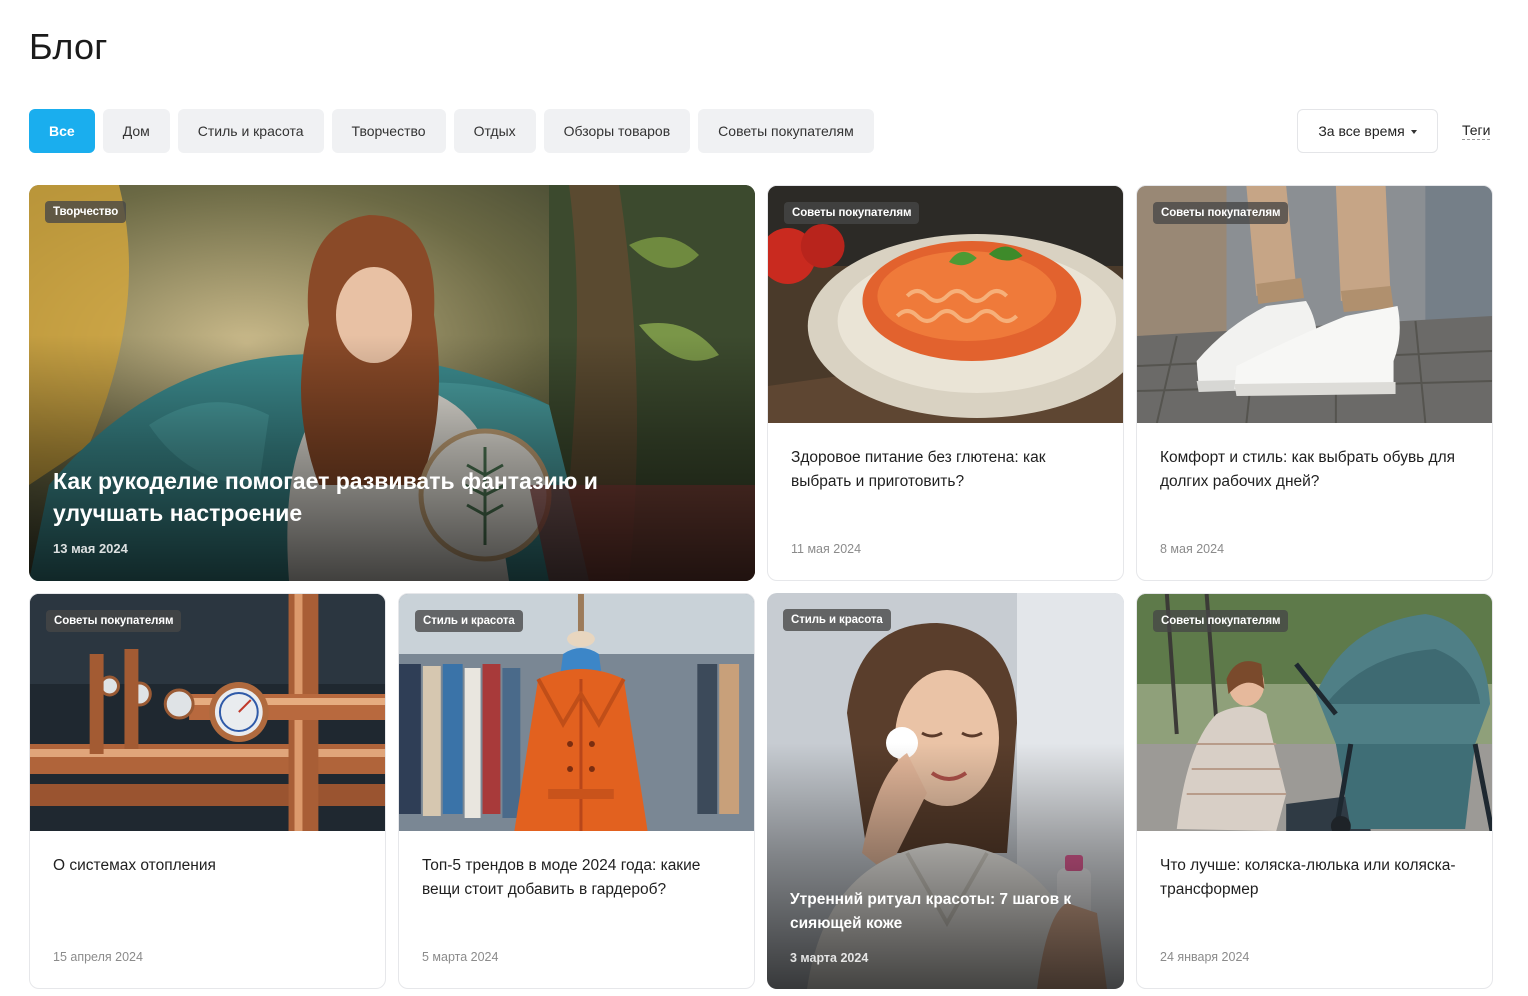  What do you see at coordinates (1476, 131) in the screenshot?
I see `tags-link: Теги` at bounding box center [1476, 131].